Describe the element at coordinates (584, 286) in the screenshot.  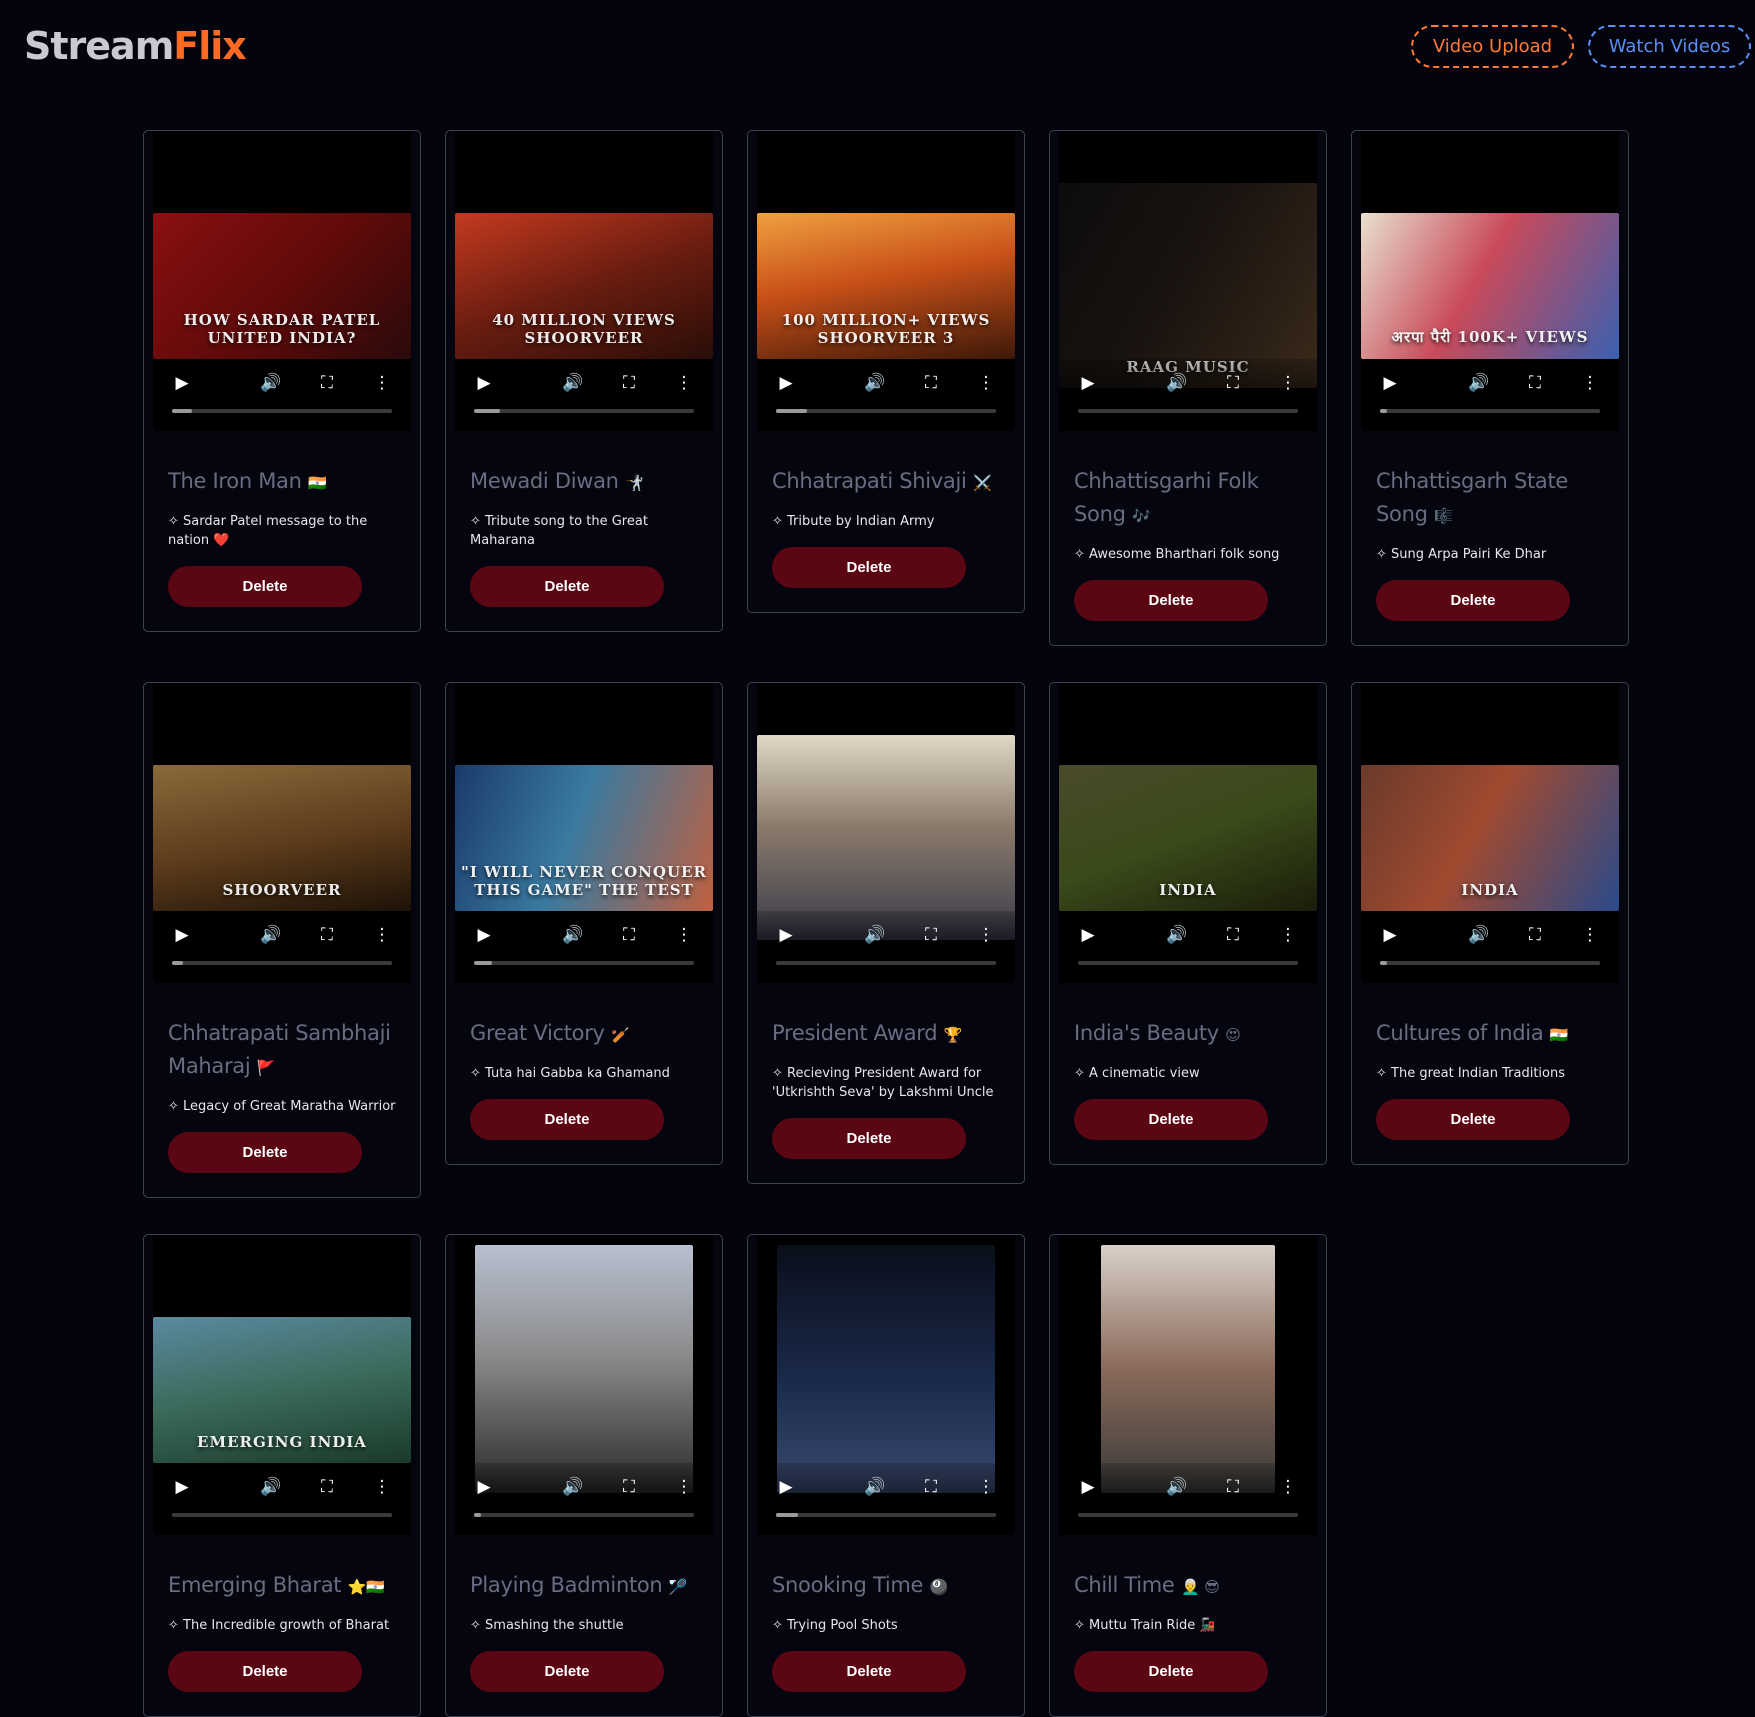
I see `video-thumbnail: 40 MILLION VIEWS SHOORVEER` at that location.